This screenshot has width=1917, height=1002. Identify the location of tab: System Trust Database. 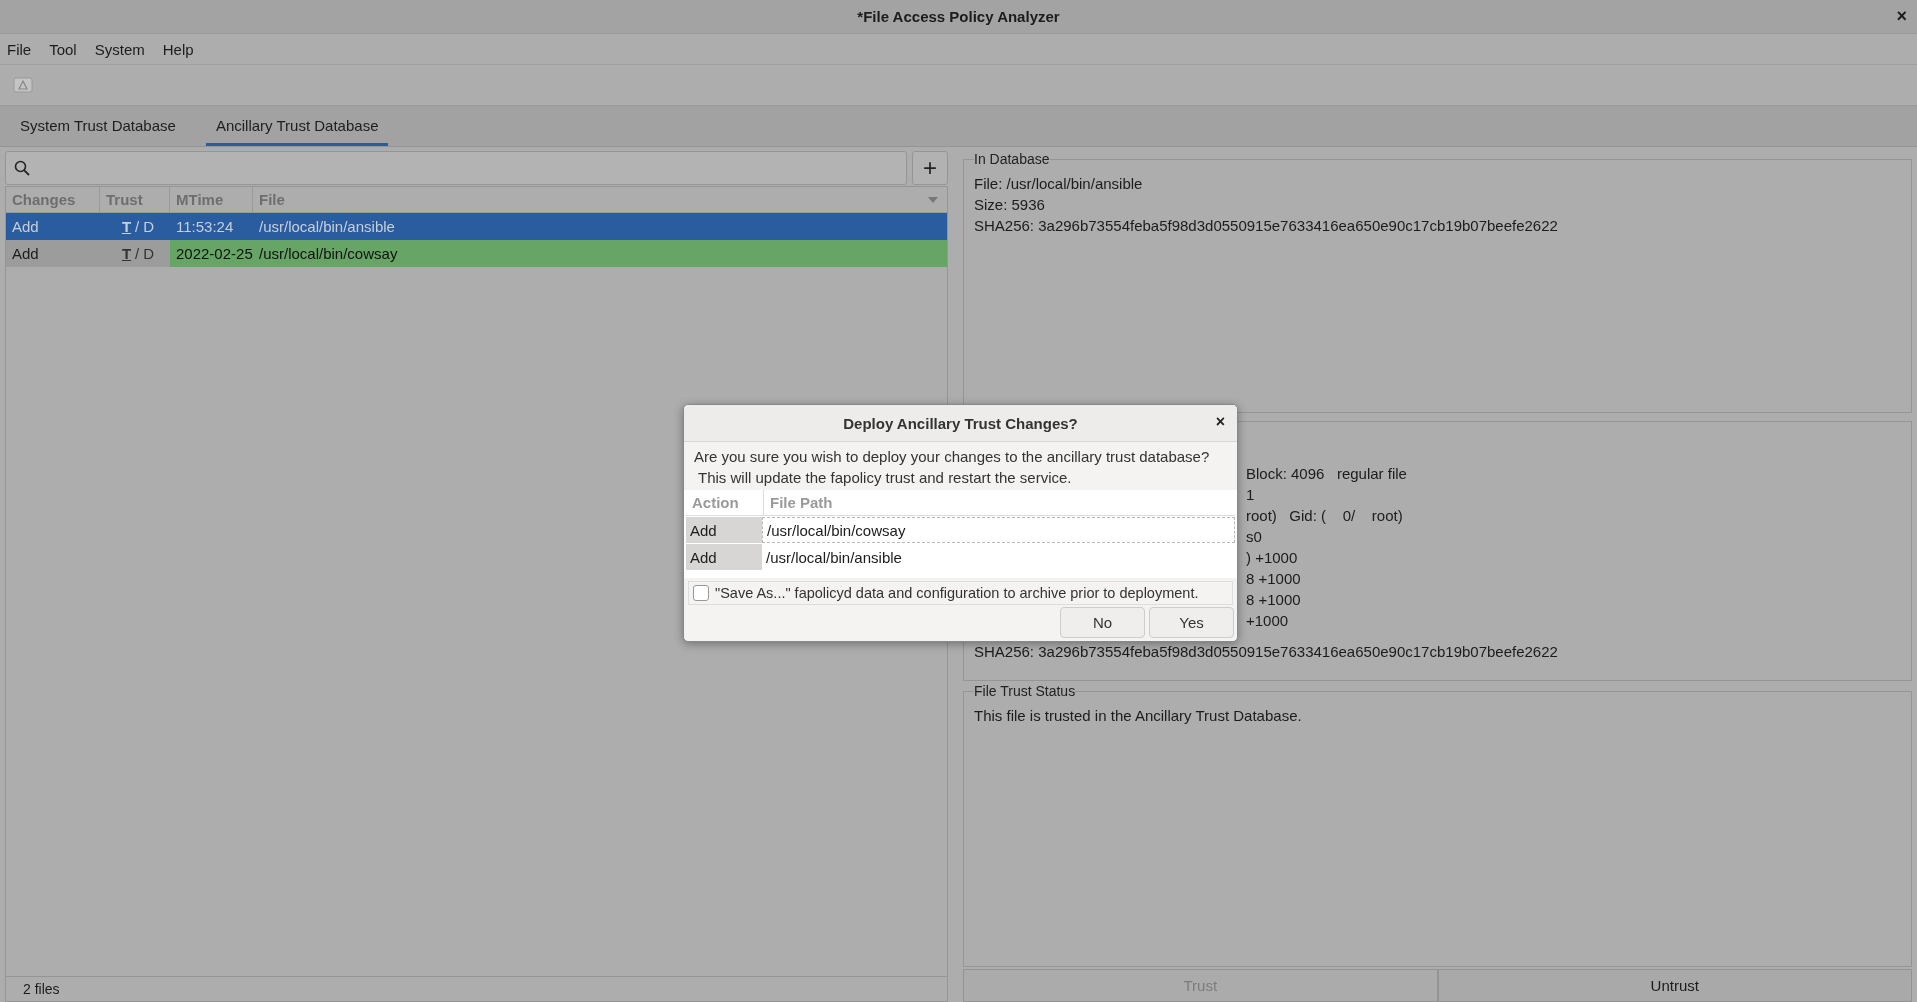
(98, 131).